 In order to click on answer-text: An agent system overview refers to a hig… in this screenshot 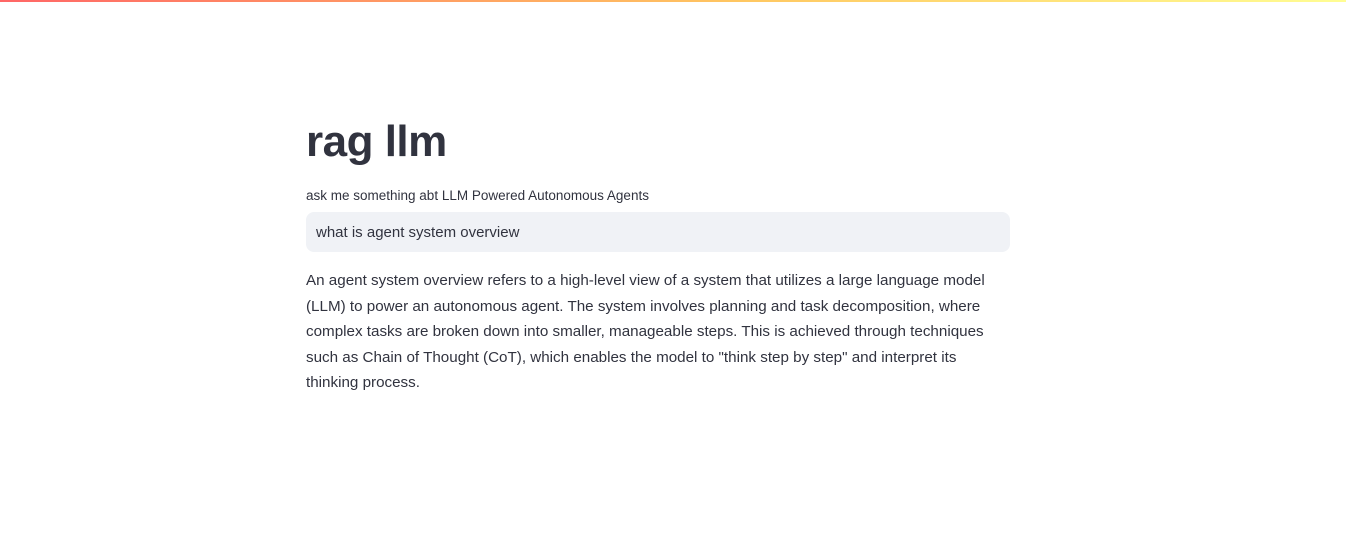, I will do `click(645, 332)`.